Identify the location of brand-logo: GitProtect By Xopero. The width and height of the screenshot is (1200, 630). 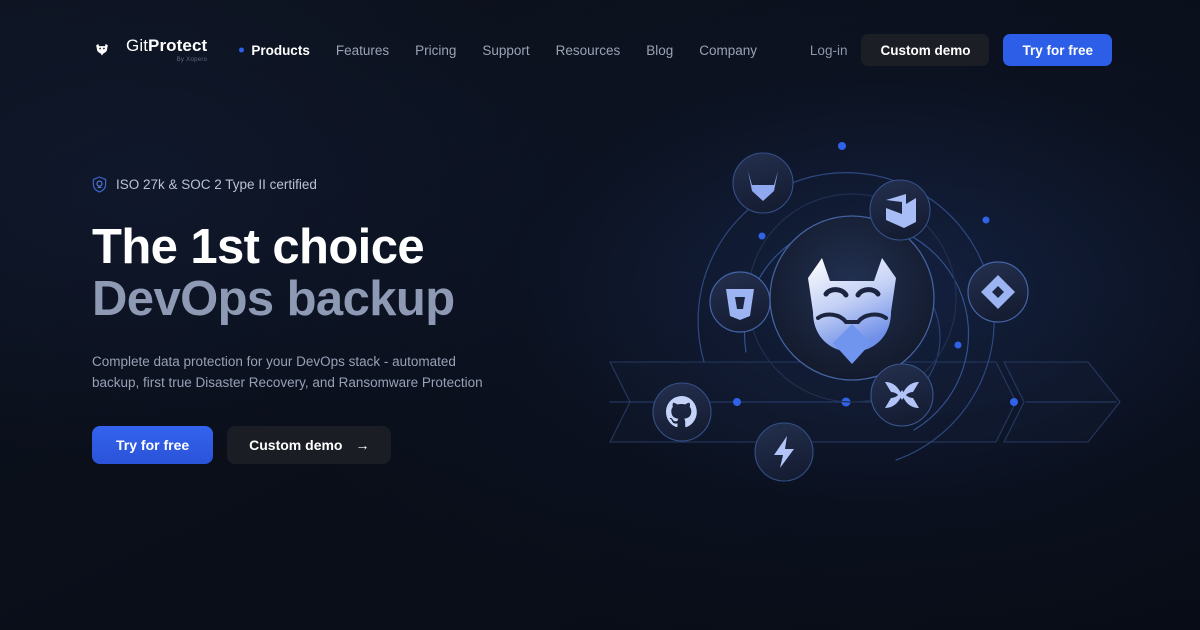
(147, 50).